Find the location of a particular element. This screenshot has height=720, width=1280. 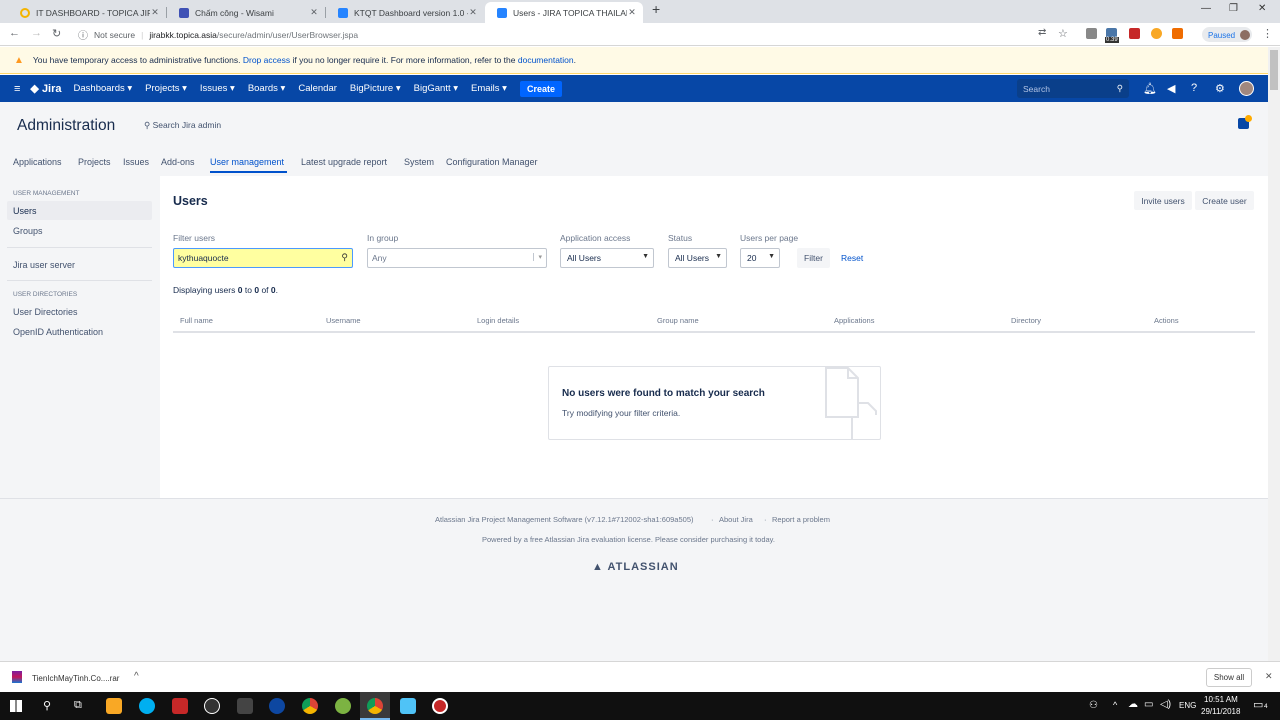

scrollbar is located at coordinates (1274, 354).